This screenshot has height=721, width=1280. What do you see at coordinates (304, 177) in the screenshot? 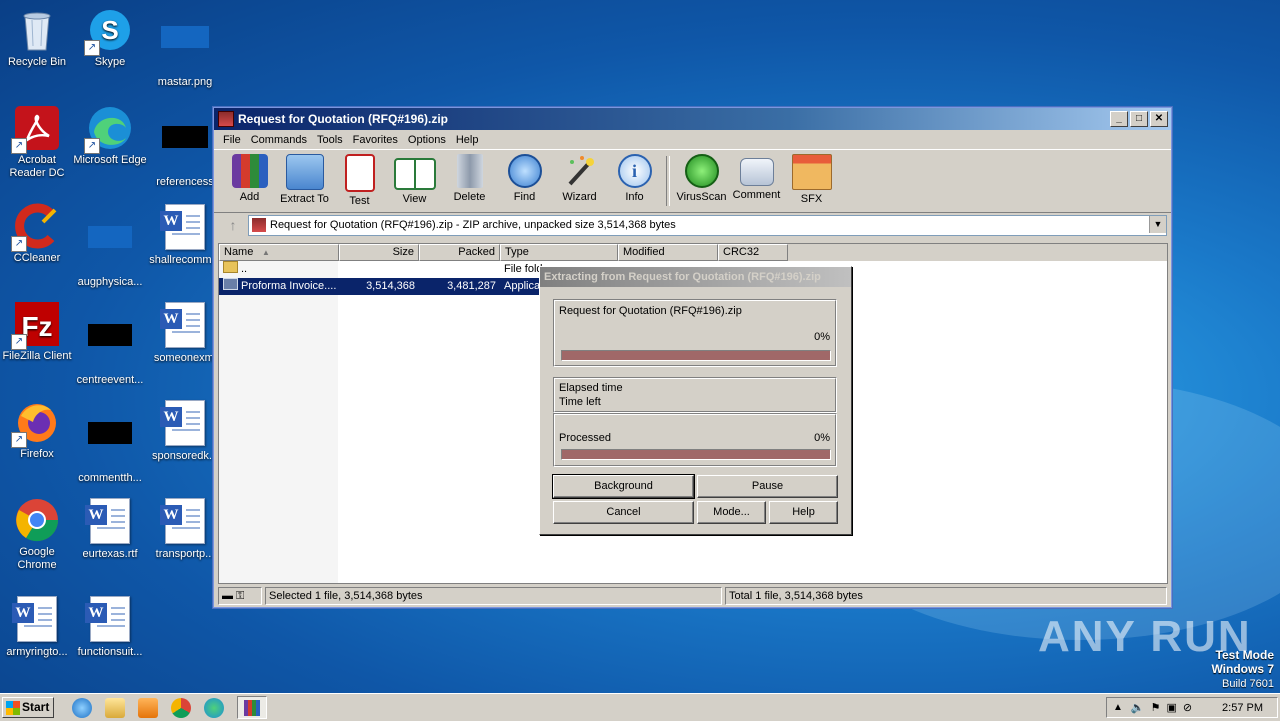
I see `extract-to-button: Extract To` at bounding box center [304, 177].